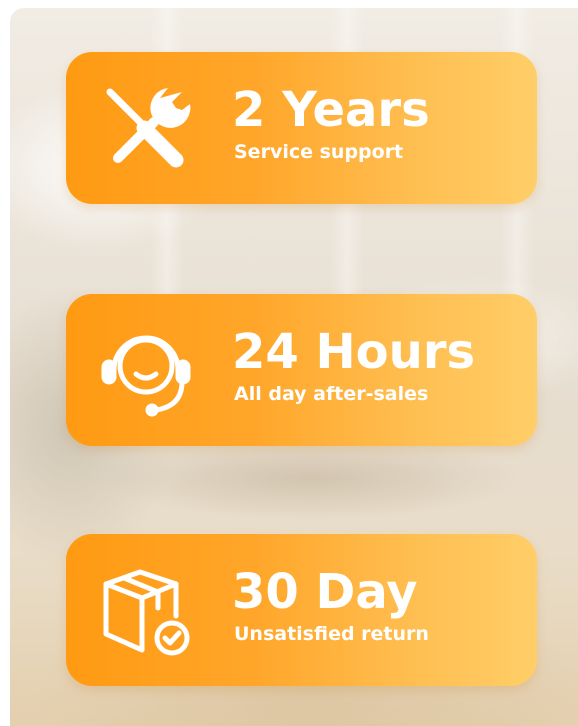 The height and width of the screenshot is (726, 578). What do you see at coordinates (354, 352) in the screenshot?
I see `feature-title: 24 Hours` at bounding box center [354, 352].